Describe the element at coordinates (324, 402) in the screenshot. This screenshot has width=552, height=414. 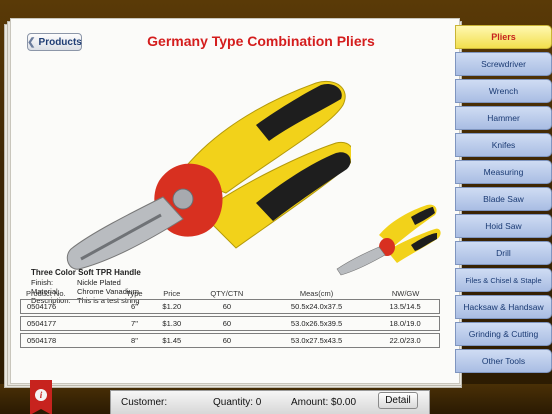
I see `amount-readout: Amount: $0.00` at that location.